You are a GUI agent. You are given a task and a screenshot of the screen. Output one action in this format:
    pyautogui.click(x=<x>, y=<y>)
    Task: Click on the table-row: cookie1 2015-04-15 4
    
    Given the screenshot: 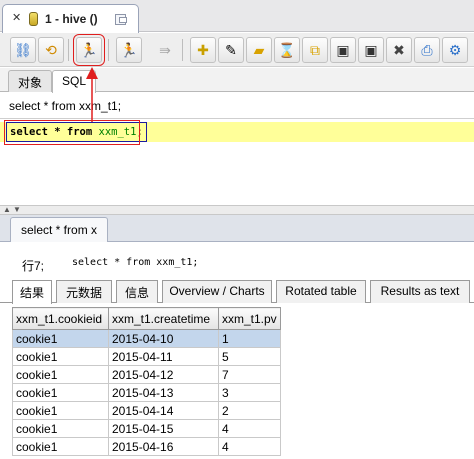 What is the action you would take?
    pyautogui.click(x=146, y=428)
    